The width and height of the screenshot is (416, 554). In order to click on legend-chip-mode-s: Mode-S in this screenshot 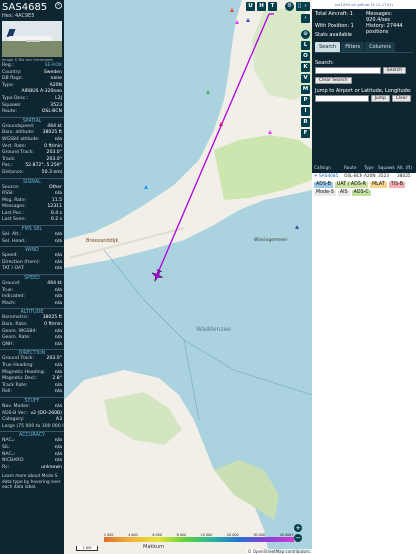, I will do `click(325, 193)`.